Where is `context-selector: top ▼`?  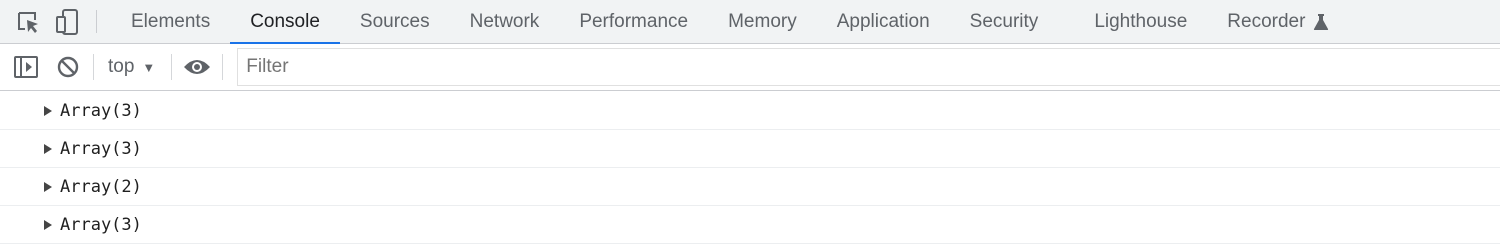
context-selector: top ▼ is located at coordinates (132, 67).